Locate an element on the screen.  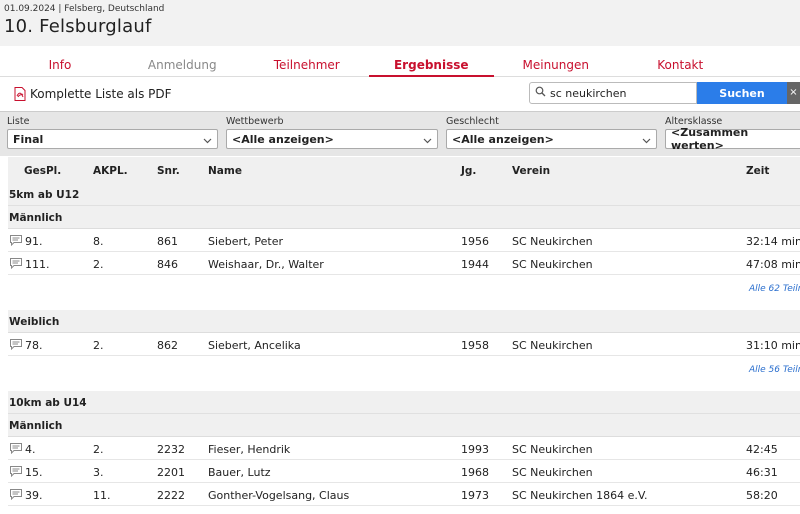
cell-akpl: 11. is located at coordinates (102, 495).